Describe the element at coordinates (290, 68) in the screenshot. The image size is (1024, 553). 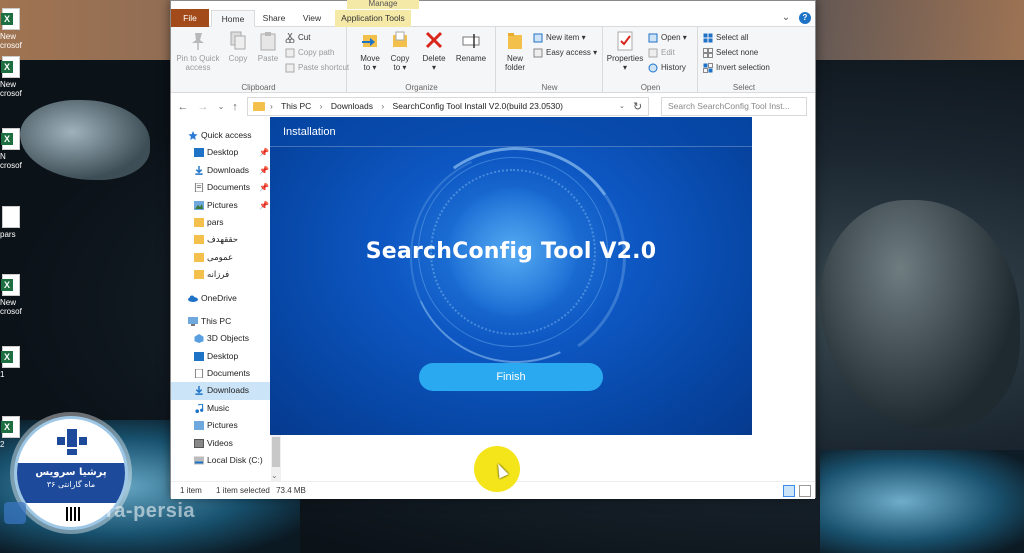
I see `paste-shortcut-icon` at that location.